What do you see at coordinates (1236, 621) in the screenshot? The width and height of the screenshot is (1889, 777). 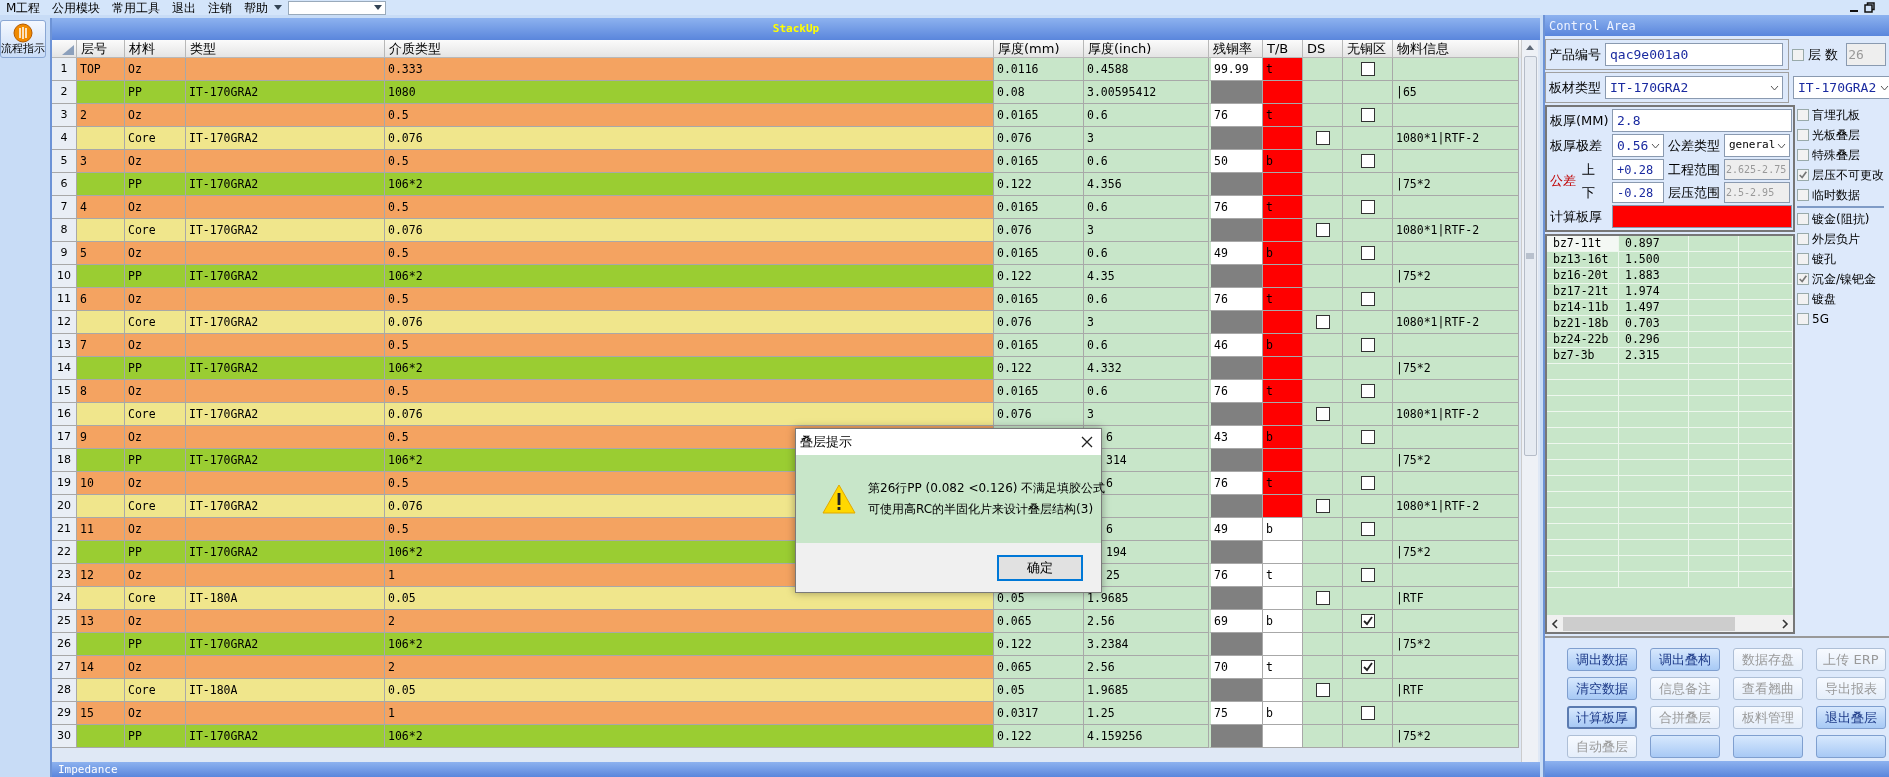 I see `table-cell: 69` at bounding box center [1236, 621].